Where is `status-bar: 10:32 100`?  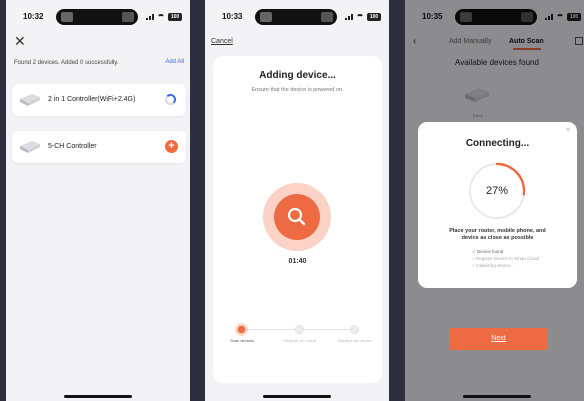 status-bar: 10:32 100 is located at coordinates (98, 17).